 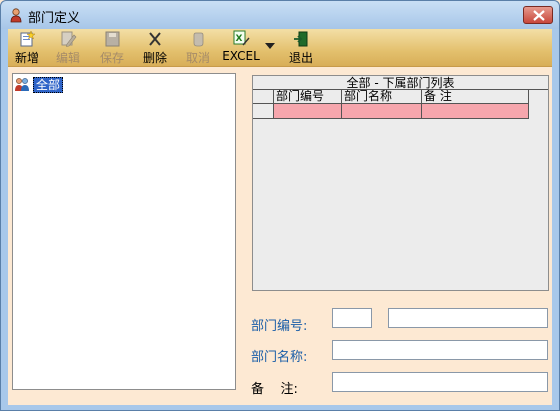 I want to click on grid-header-remark: 备 注, so click(x=475, y=97).